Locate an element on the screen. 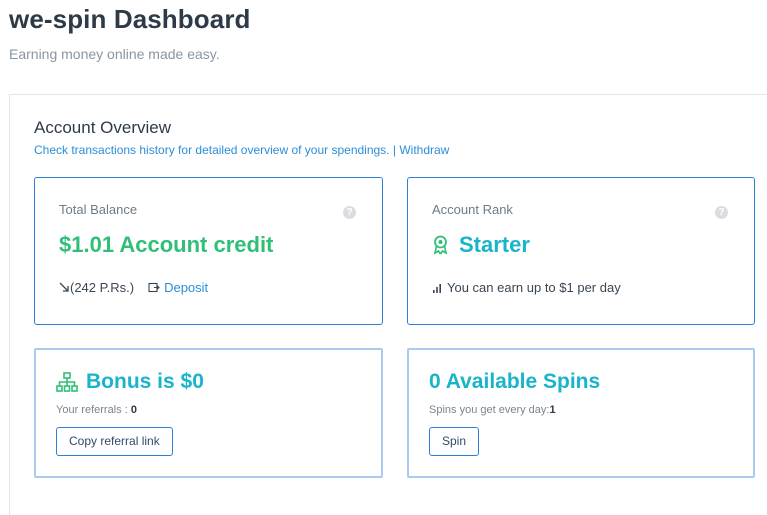 The height and width of the screenshot is (515, 767). award-ribbon-icon is located at coordinates (440, 245).